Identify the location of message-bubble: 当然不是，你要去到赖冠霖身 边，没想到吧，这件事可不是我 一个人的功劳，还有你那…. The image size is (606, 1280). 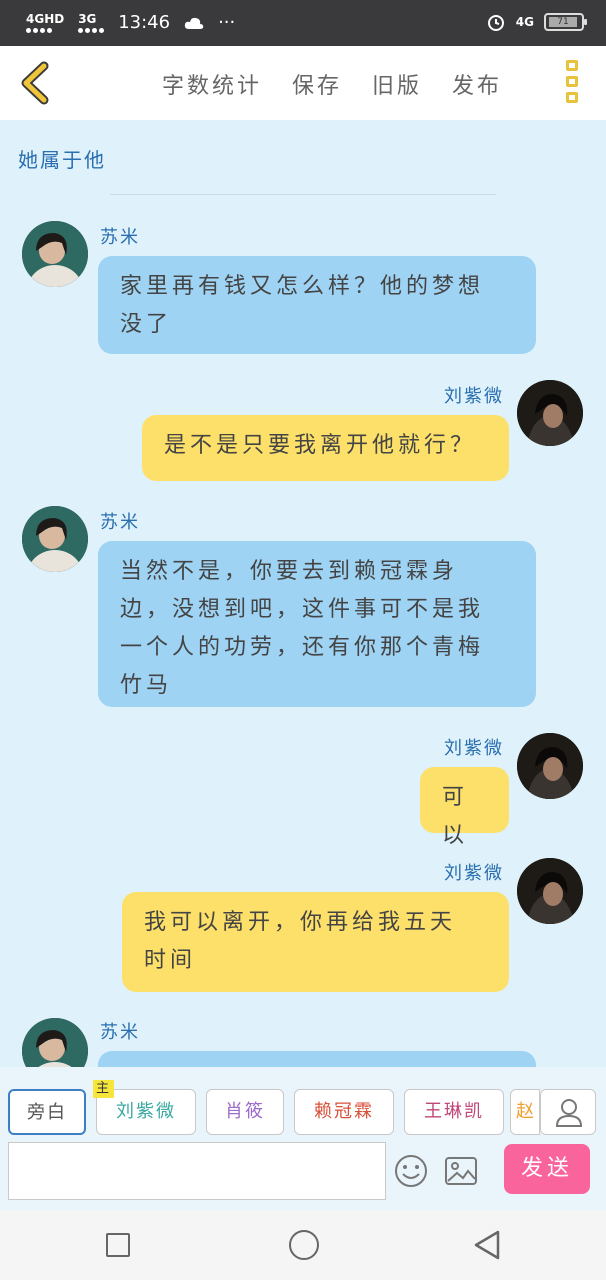
(317, 624).